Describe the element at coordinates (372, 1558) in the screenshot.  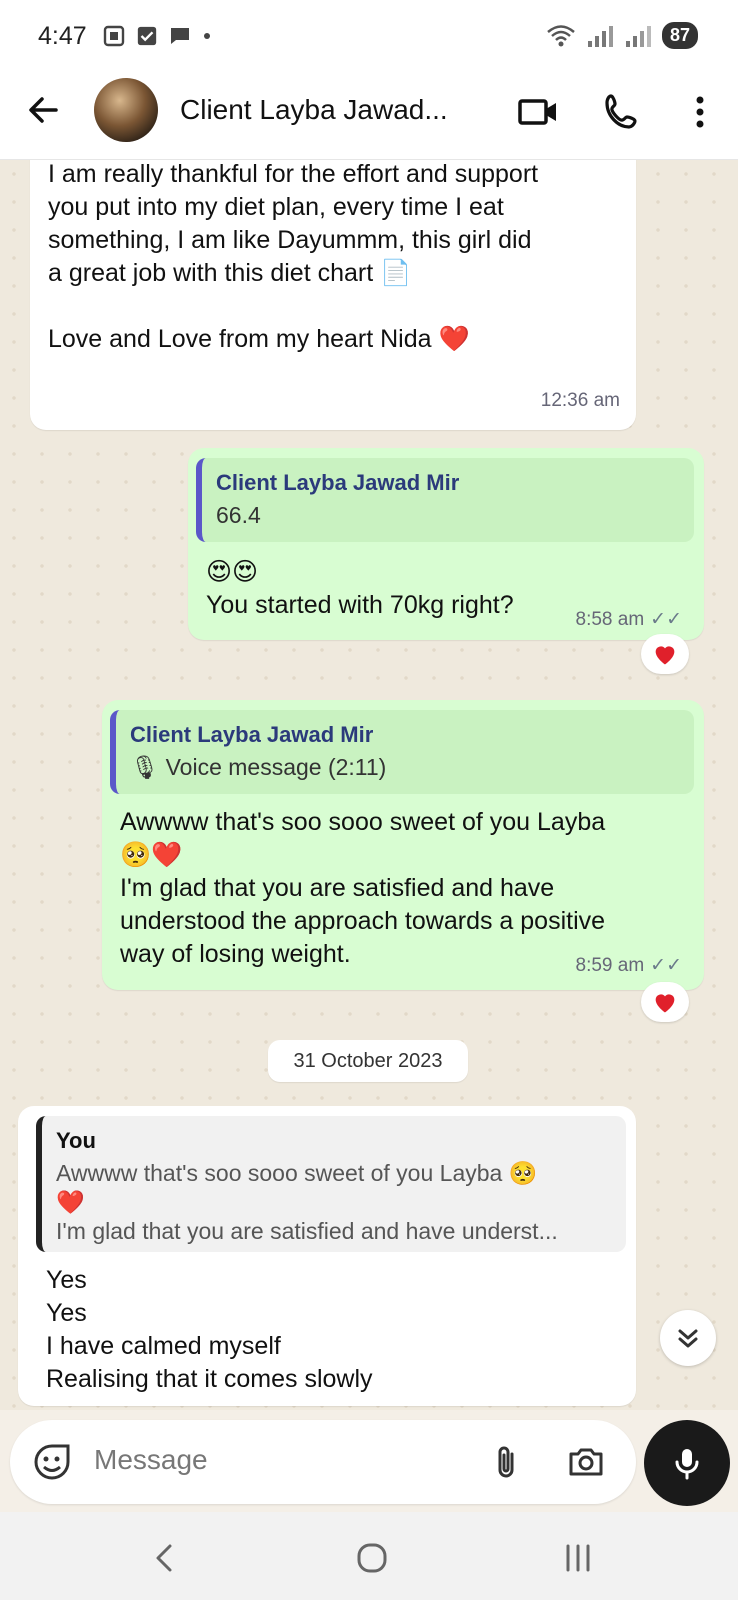
I see `nav-home-icon` at that location.